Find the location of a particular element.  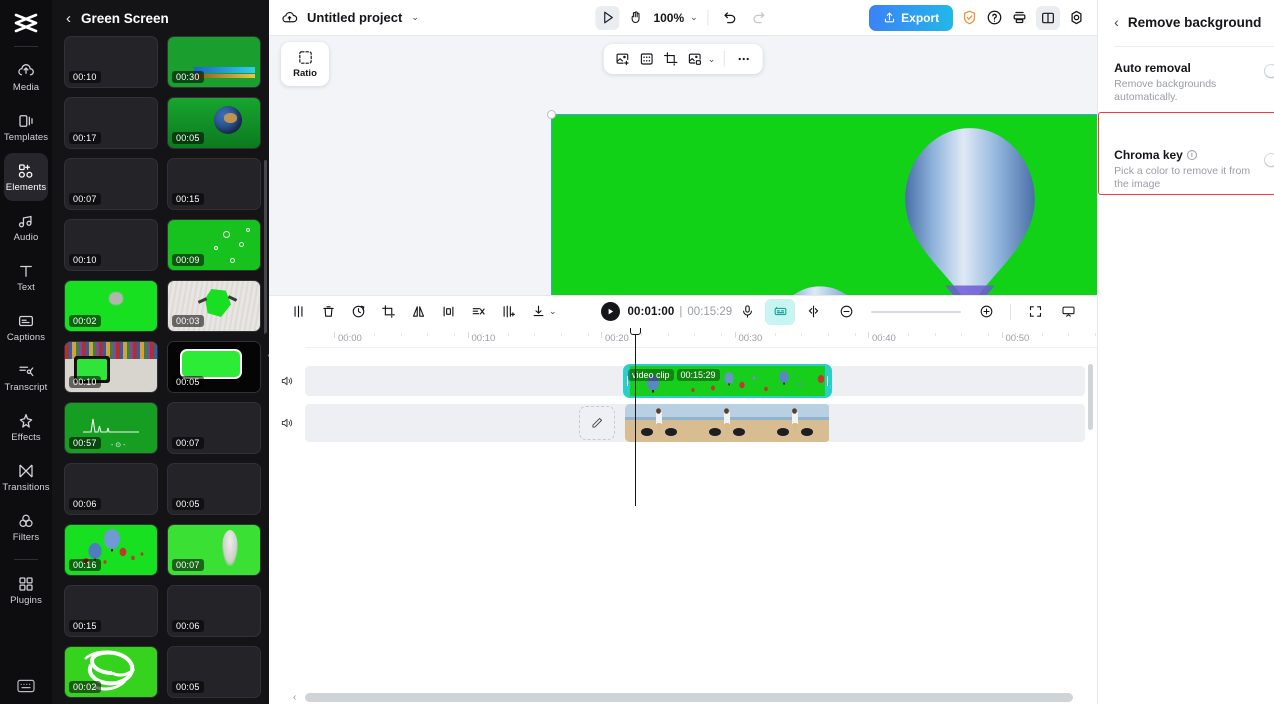

sidebar-item-transitions: Transitions is located at coordinates (26, 477).